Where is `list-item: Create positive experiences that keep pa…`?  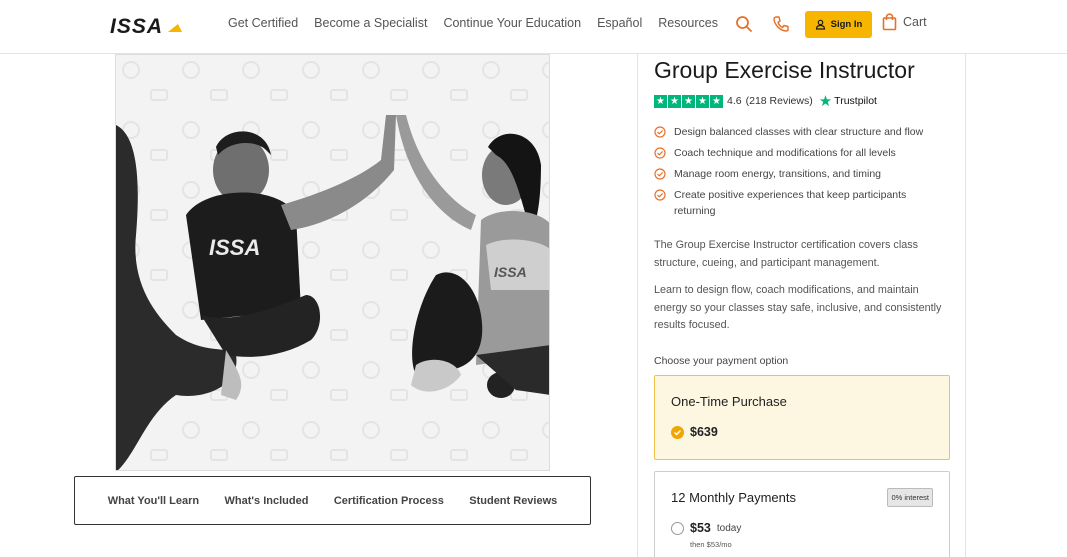
list-item: Create positive experiences that keep pa… is located at coordinates (799, 203).